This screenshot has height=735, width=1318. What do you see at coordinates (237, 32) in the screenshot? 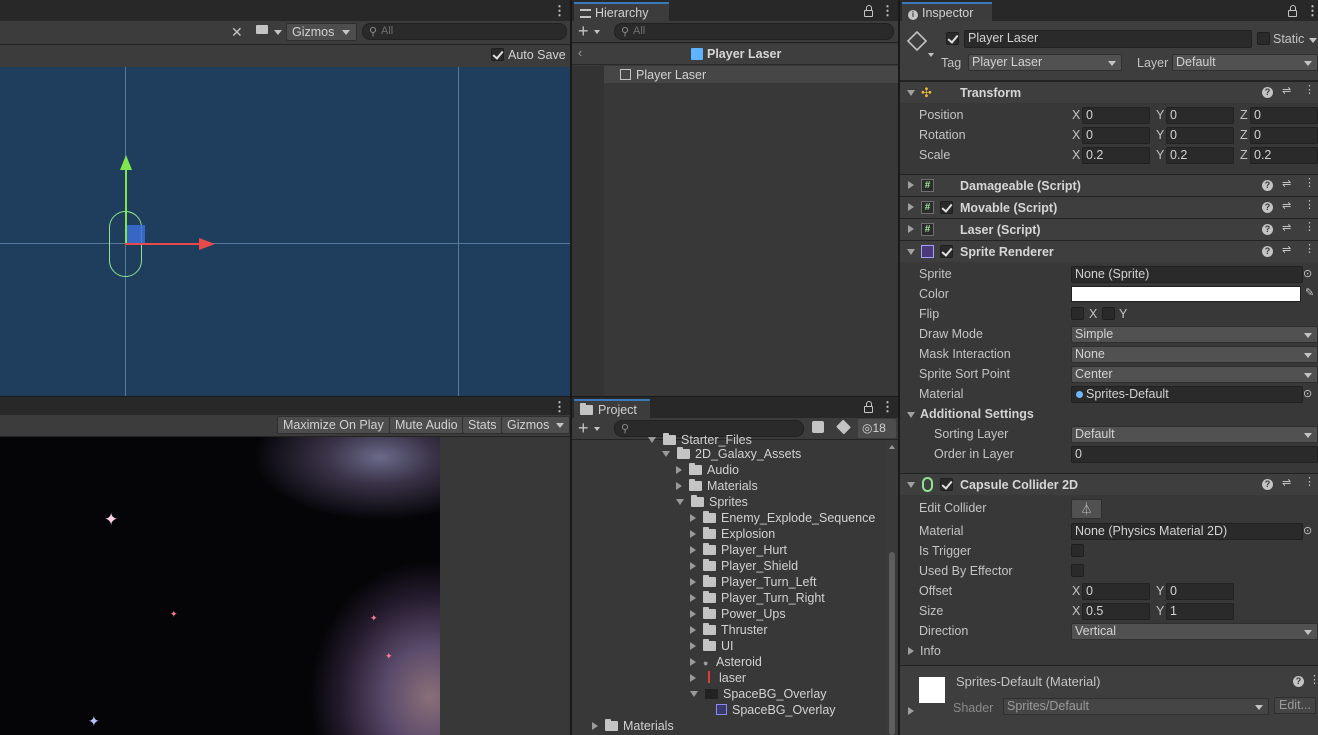
I see `tools-icon: ✕` at bounding box center [237, 32].